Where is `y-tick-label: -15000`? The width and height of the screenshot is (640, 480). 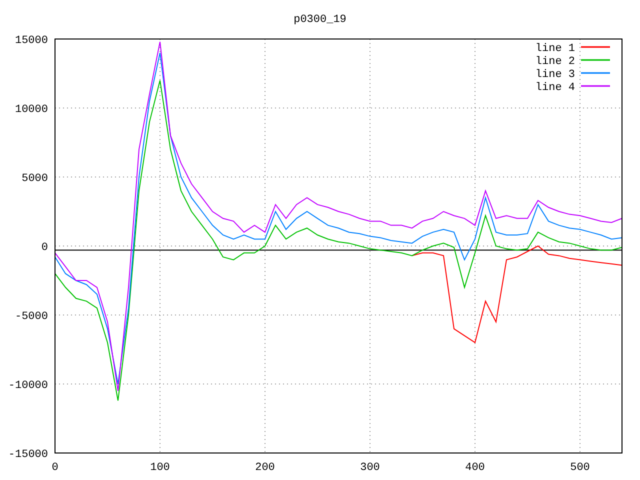 y-tick-label: -15000 is located at coordinates (28, 455).